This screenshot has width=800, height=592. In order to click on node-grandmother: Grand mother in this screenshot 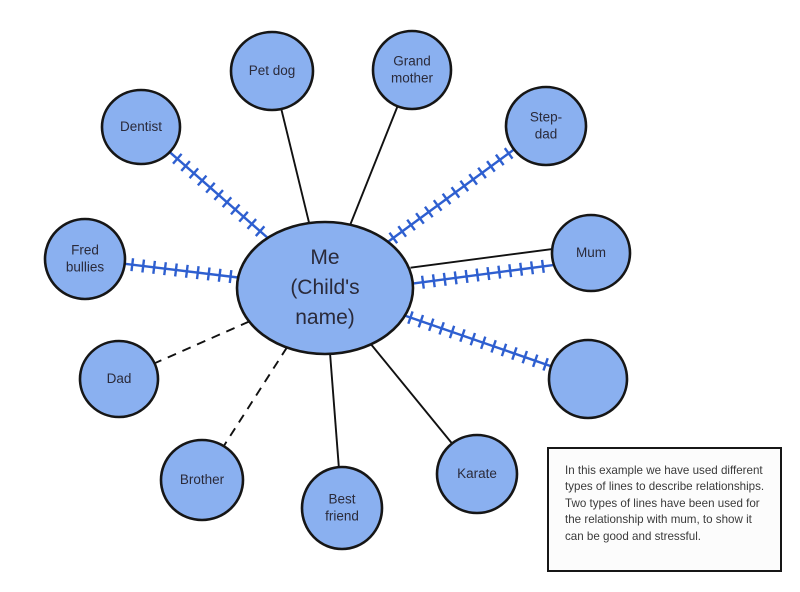, I will do `click(412, 70)`.